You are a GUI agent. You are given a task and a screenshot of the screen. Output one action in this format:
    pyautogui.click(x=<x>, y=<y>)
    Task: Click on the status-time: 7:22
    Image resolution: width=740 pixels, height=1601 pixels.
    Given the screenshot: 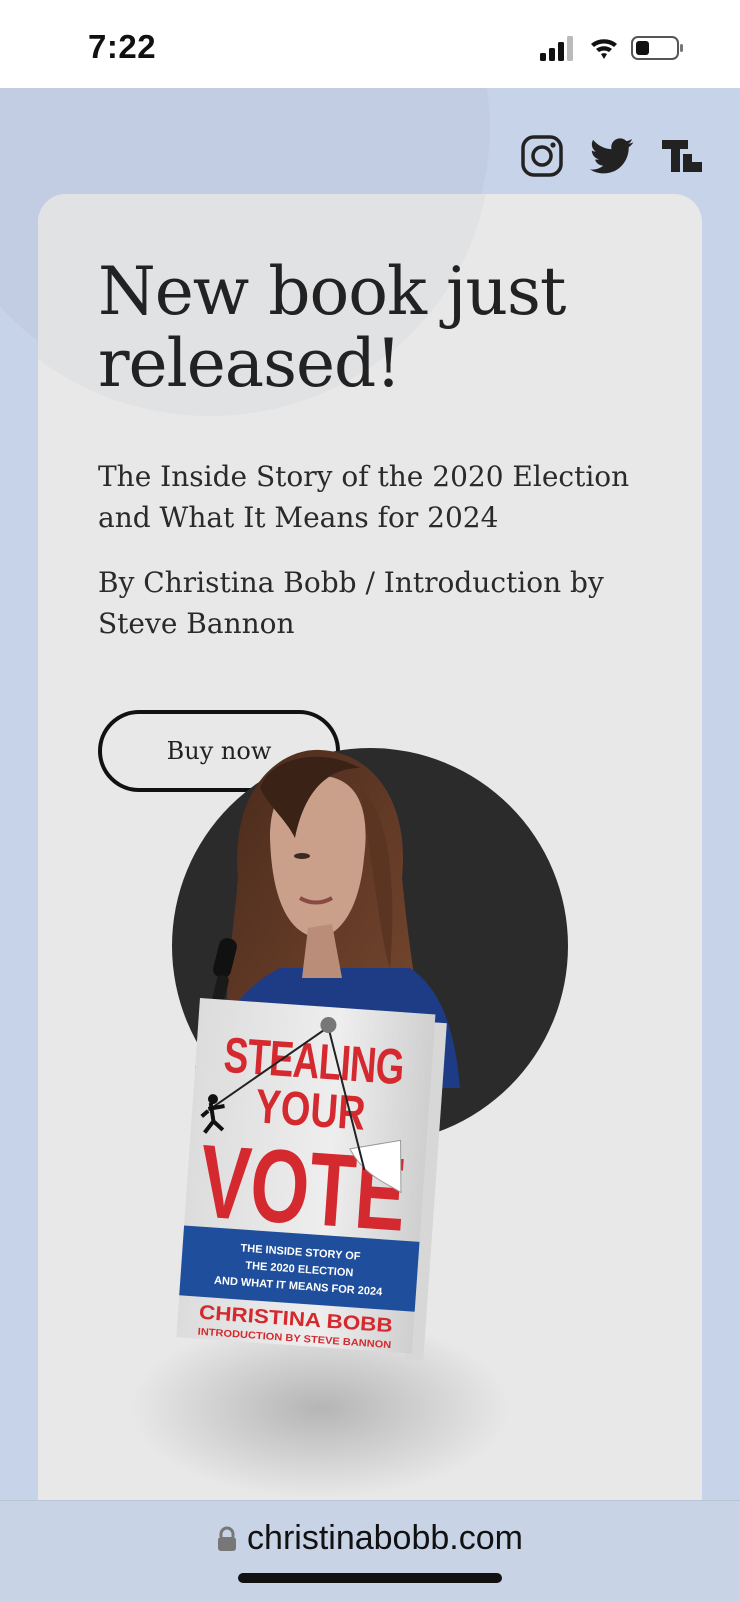 What is the action you would take?
    pyautogui.click(x=122, y=46)
    